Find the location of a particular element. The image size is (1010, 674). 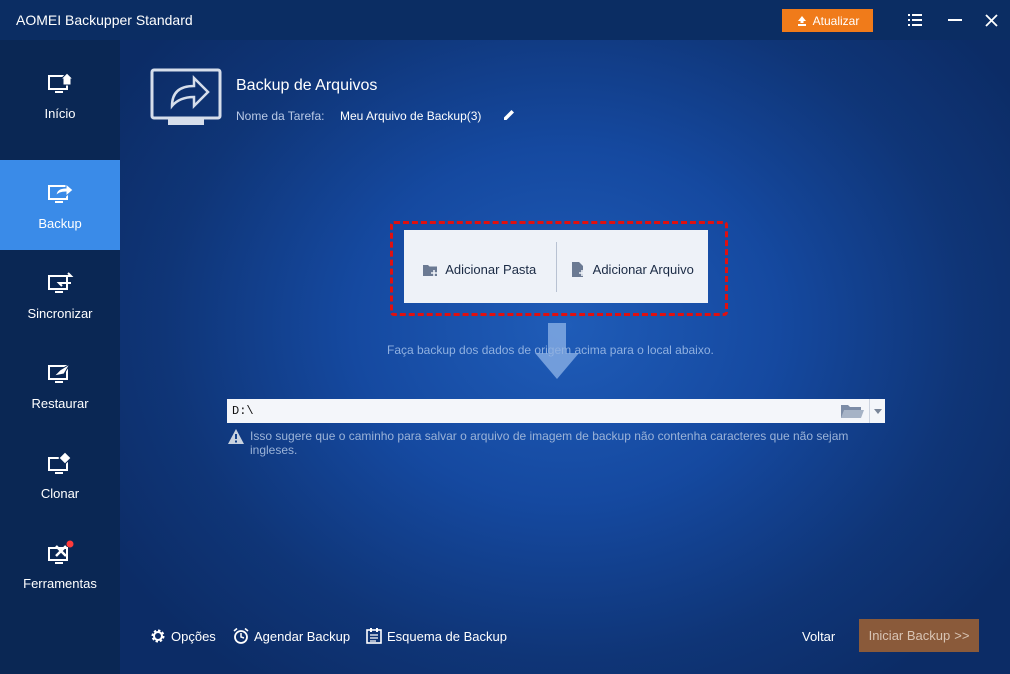

double-chevron-right-icon: >> is located at coordinates (962, 635).